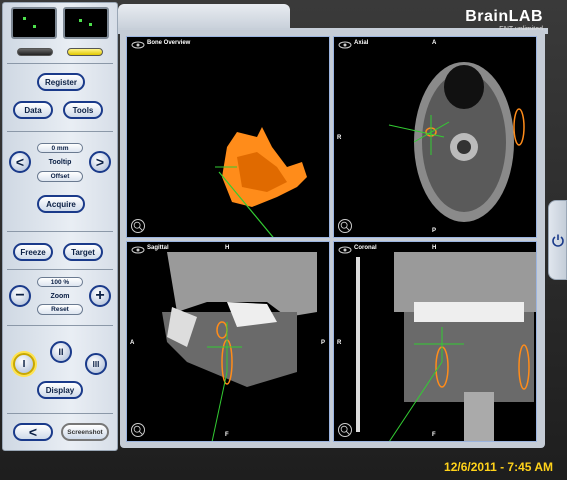  Describe the element at coordinates (60, 176) in the screenshot. I see `offset-button: Offset` at that location.